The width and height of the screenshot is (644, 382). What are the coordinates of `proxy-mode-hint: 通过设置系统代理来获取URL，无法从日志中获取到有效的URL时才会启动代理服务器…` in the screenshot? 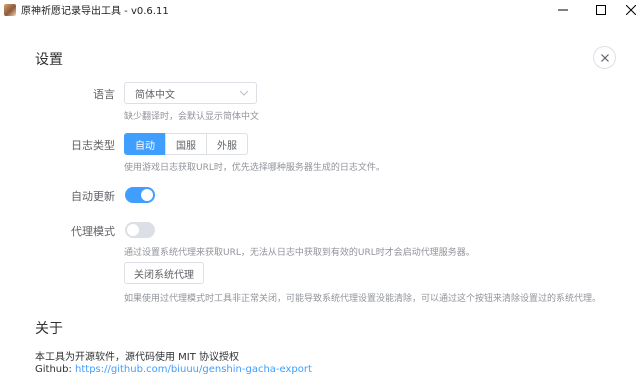 It's located at (299, 253).